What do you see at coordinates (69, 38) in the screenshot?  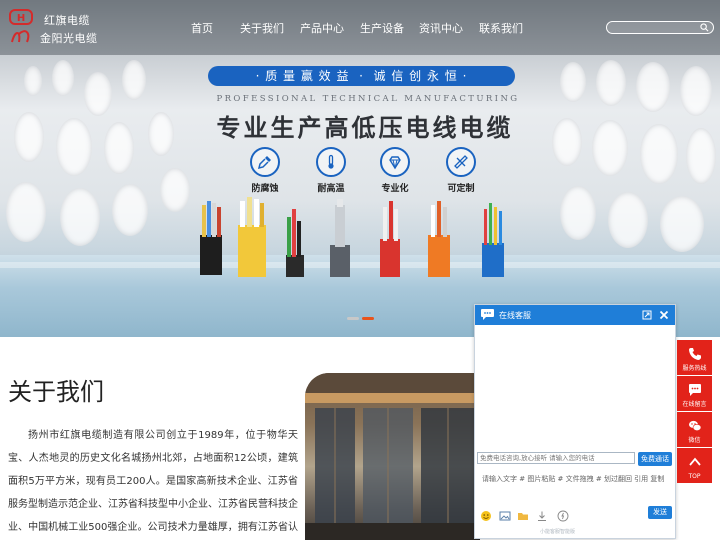 I see `brand-name-secondary: 金阳光电缆` at bounding box center [69, 38].